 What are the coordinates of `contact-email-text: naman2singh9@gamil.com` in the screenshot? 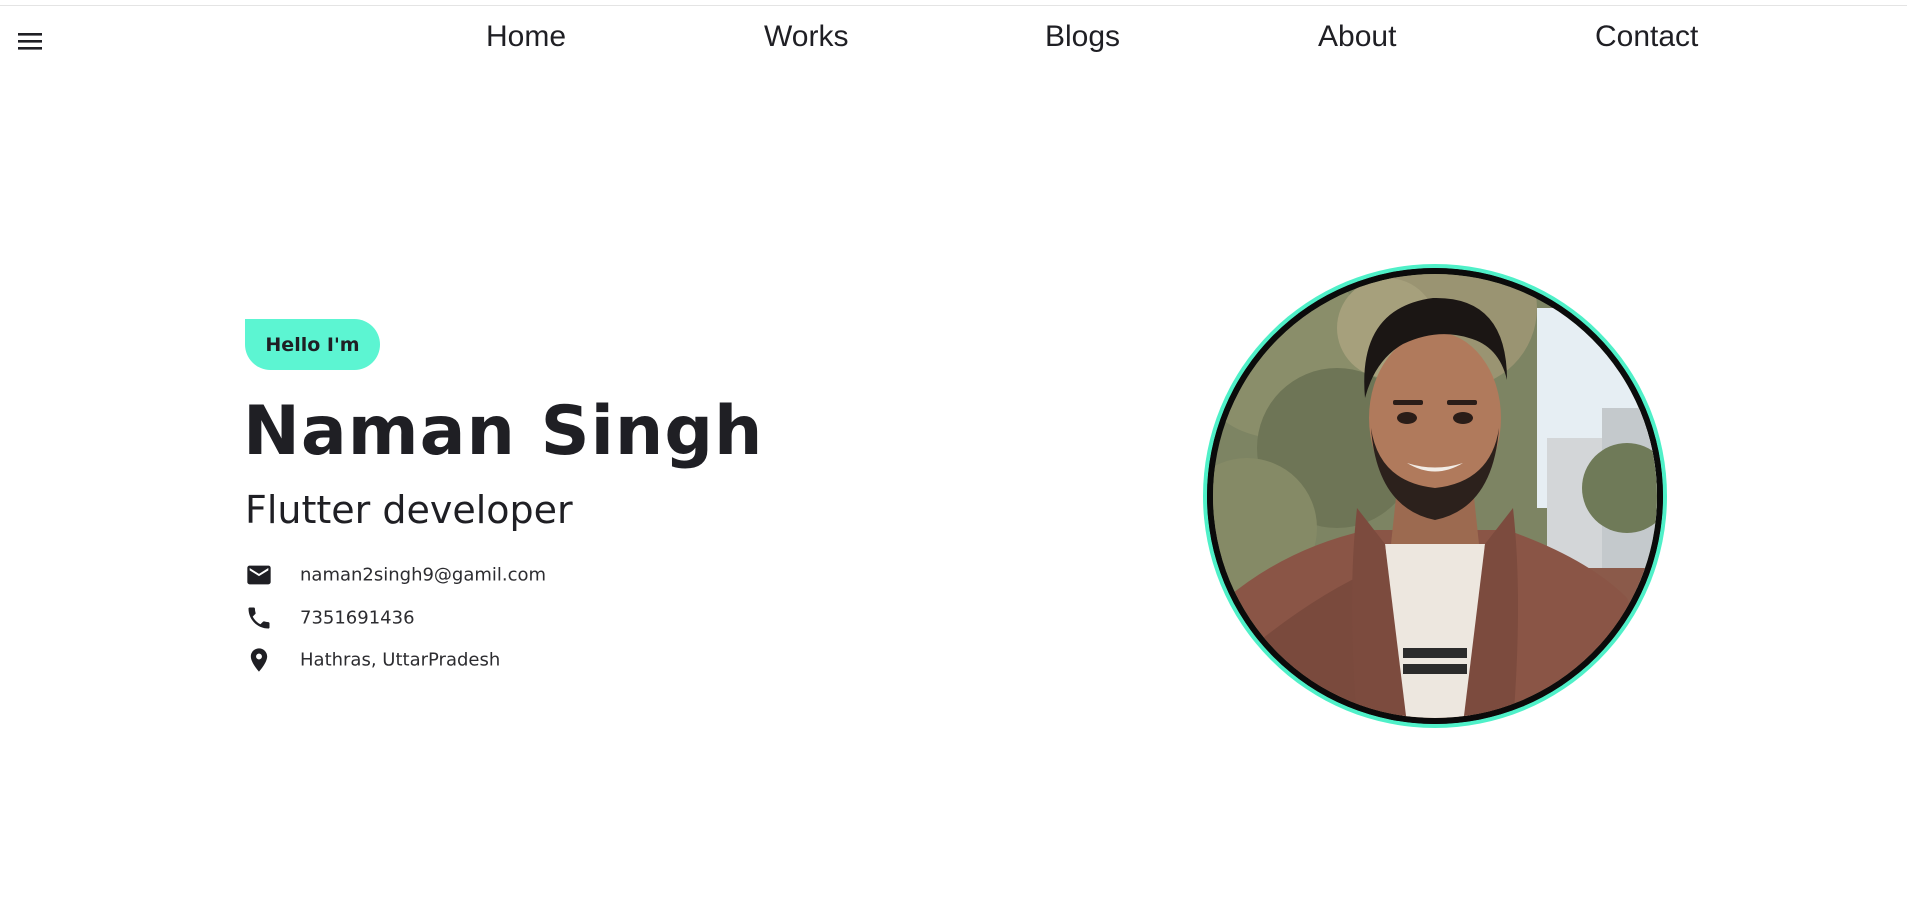 It's located at (423, 575).